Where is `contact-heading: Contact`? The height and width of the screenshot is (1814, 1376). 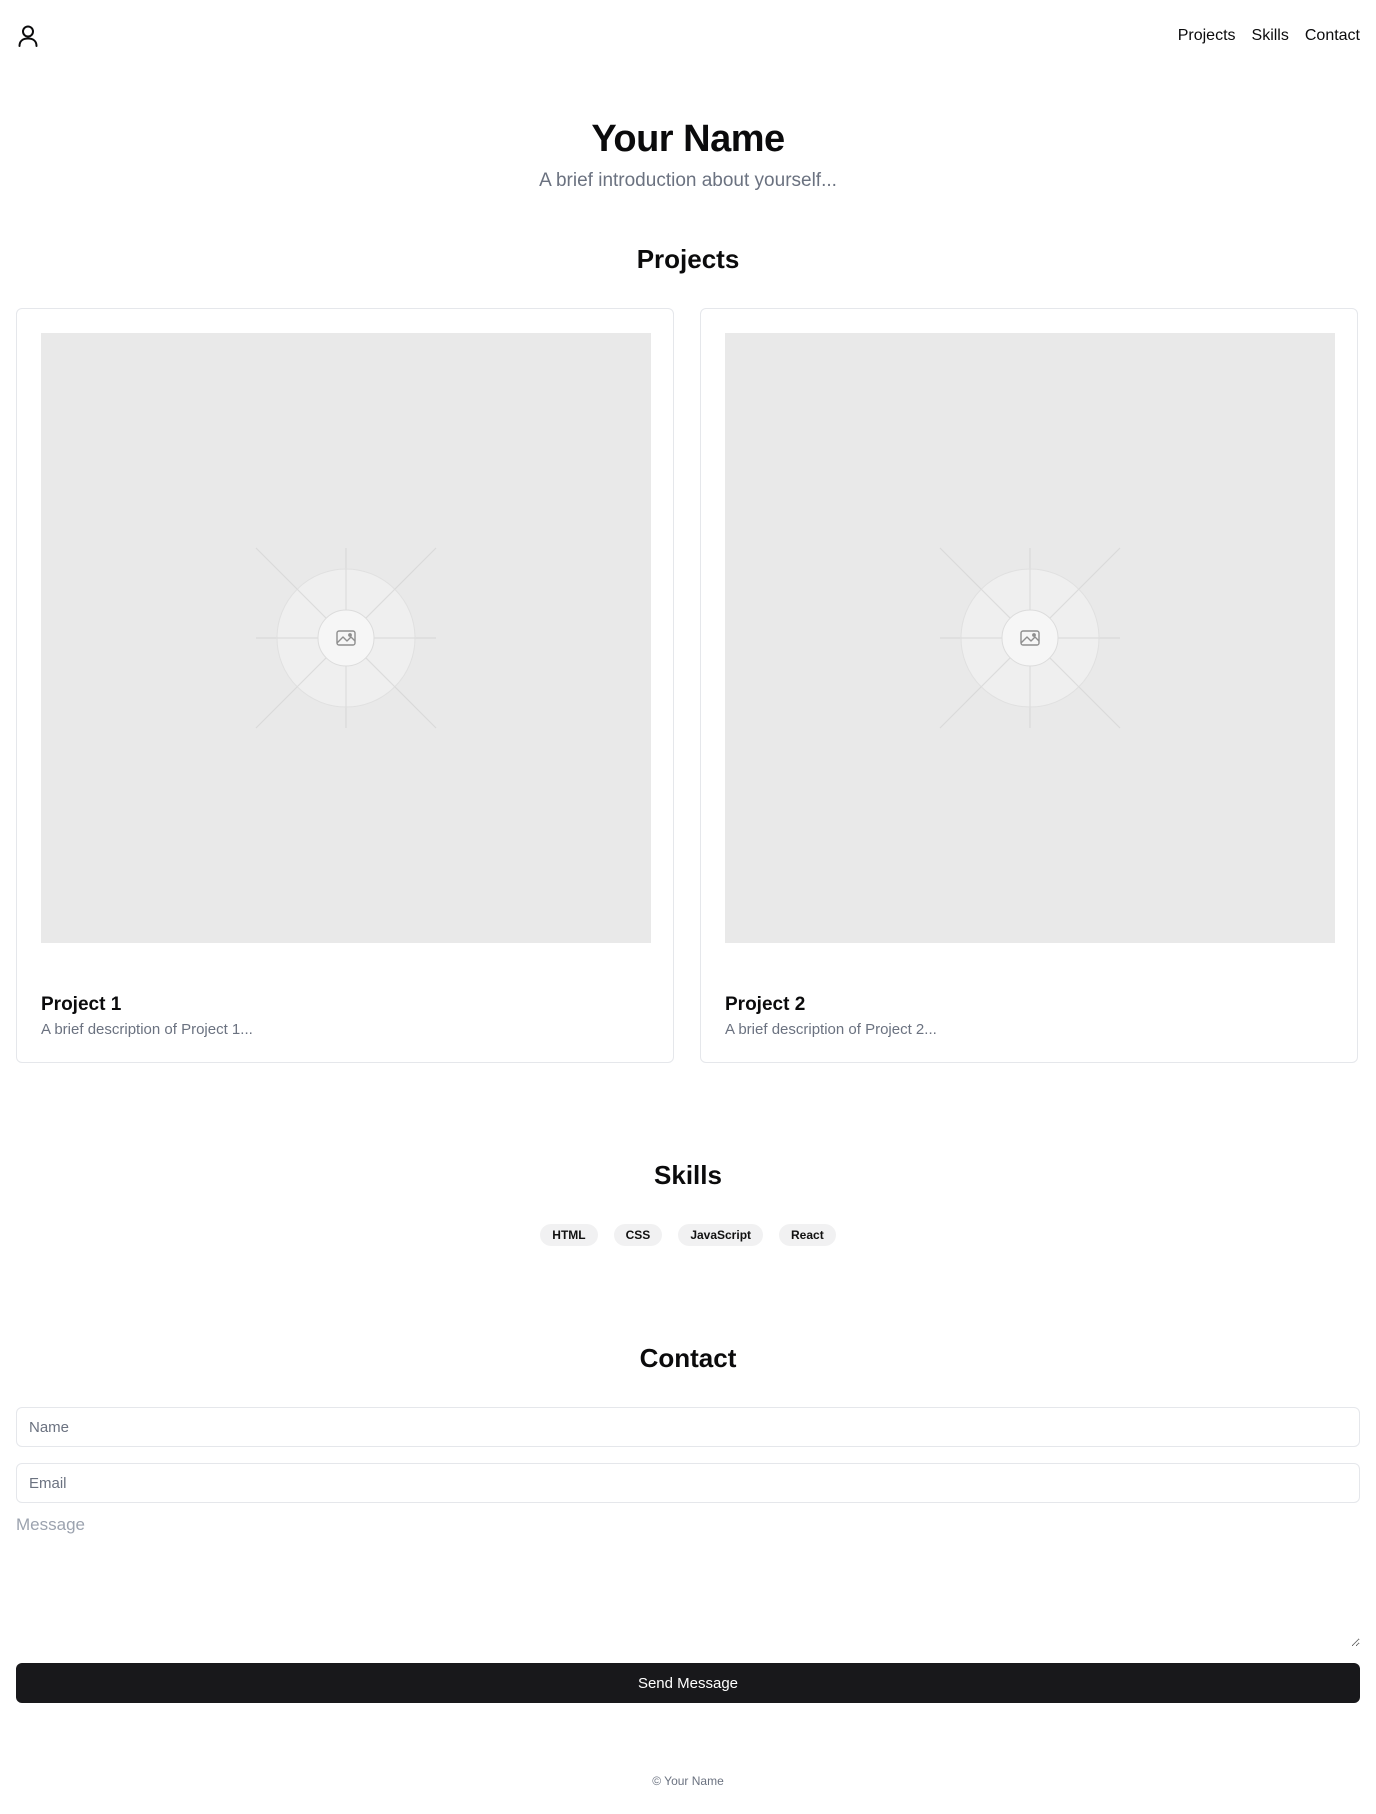
contact-heading: Contact is located at coordinates (688, 1358).